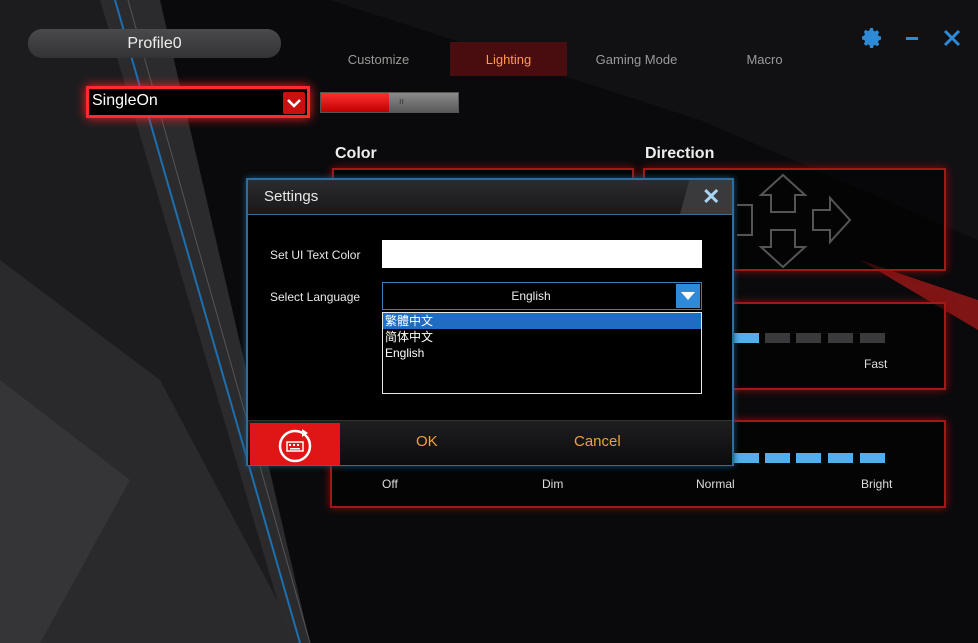  Describe the element at coordinates (636, 59) in the screenshot. I see `tab-gaming-mode: Gaming Mode` at that location.